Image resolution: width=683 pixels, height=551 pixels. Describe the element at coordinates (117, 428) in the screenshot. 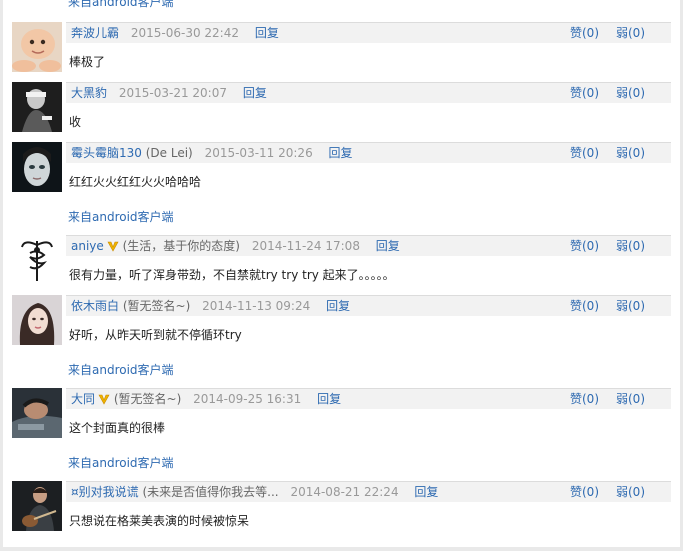

I see `comment-text: 这个封面真的很棒` at that location.